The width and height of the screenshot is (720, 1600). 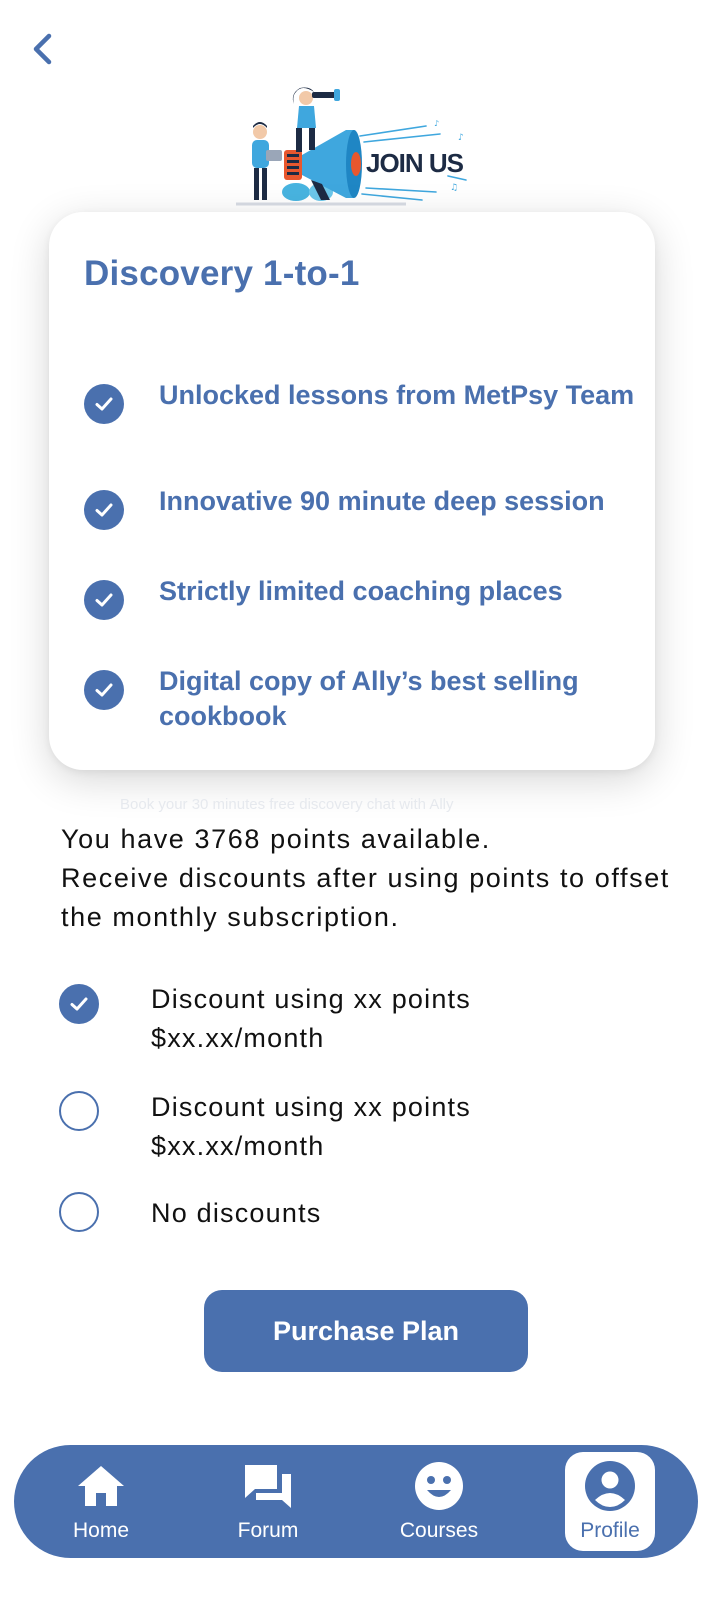 What do you see at coordinates (101, 1486) in the screenshot?
I see `home-icon` at bounding box center [101, 1486].